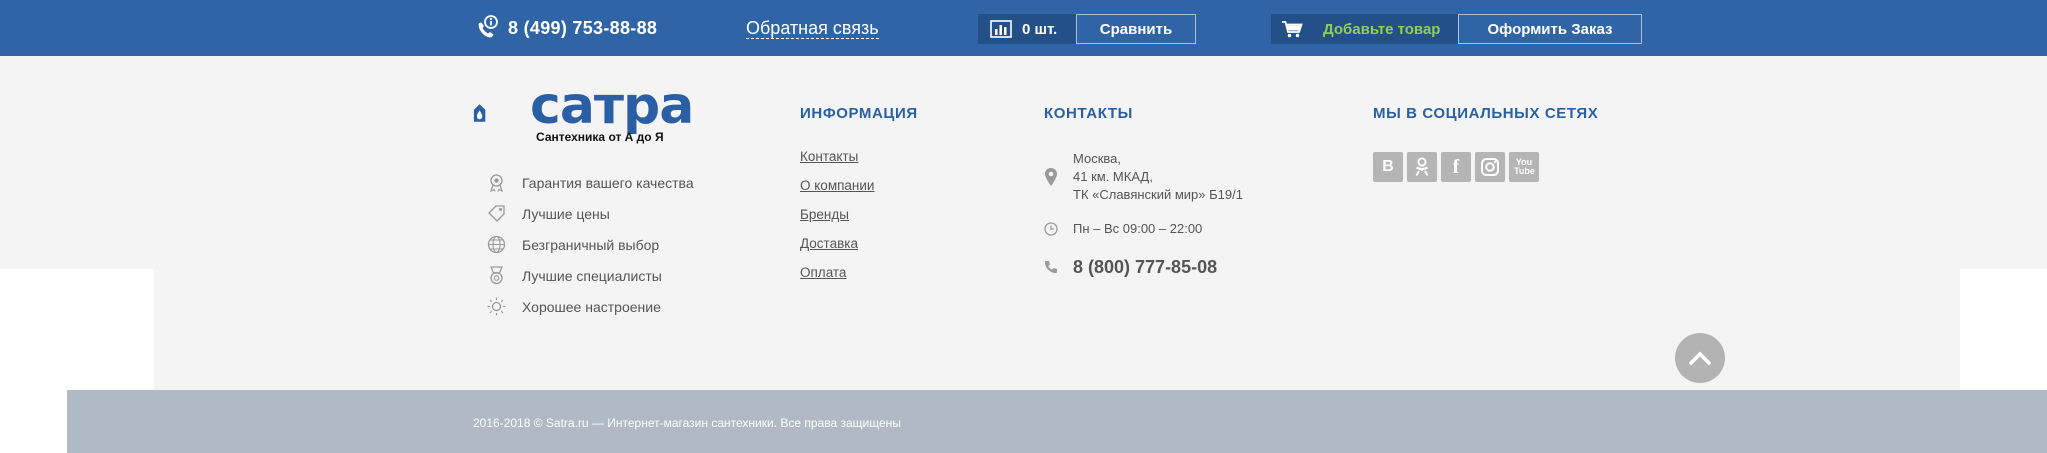 Image resolution: width=2047 pixels, height=453 pixels. Describe the element at coordinates (1051, 267) in the screenshot. I see `phone-icon` at that location.